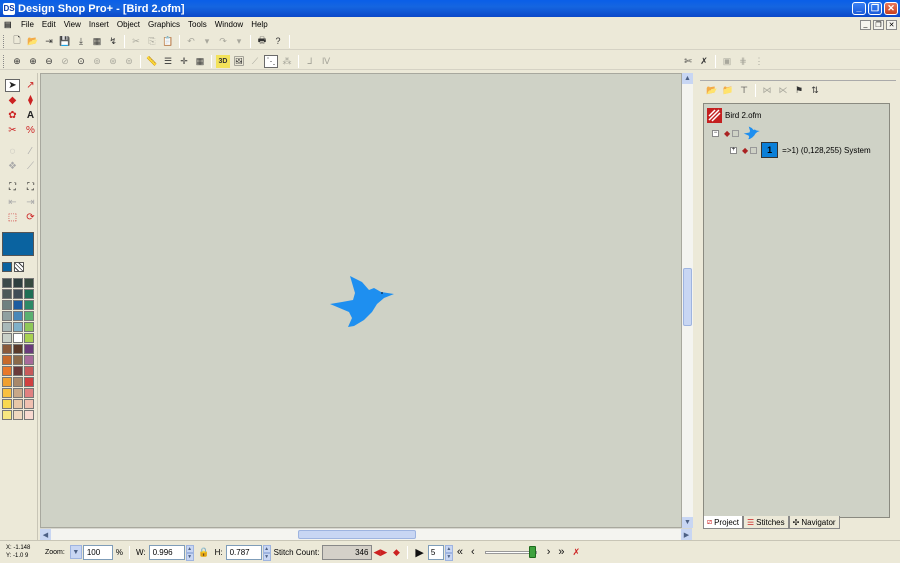 The height and width of the screenshot is (563, 900). Describe the element at coordinates (81, 41) in the screenshot. I see `save-to-machine-icon: ⤓` at that location.